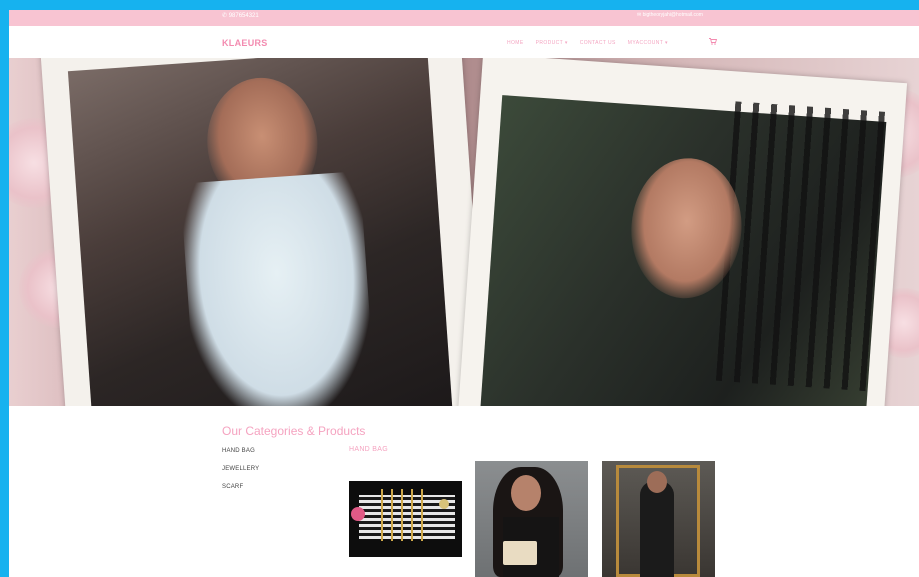 This screenshot has width=919, height=577. I want to click on nav-item-myaccount: MYACCOUNT ▾, so click(648, 43).